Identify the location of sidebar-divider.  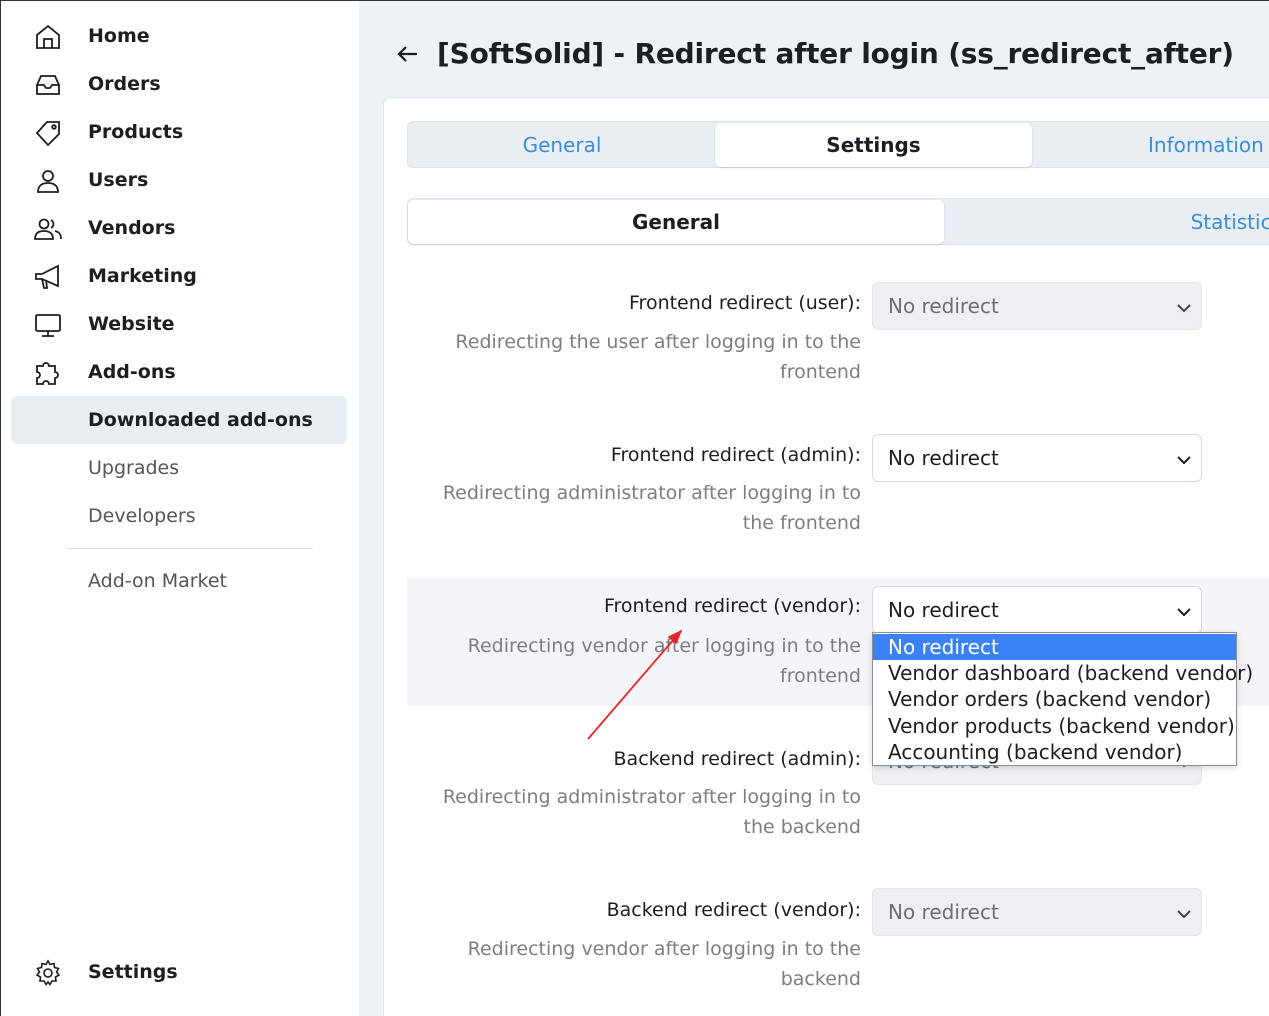
(190, 548).